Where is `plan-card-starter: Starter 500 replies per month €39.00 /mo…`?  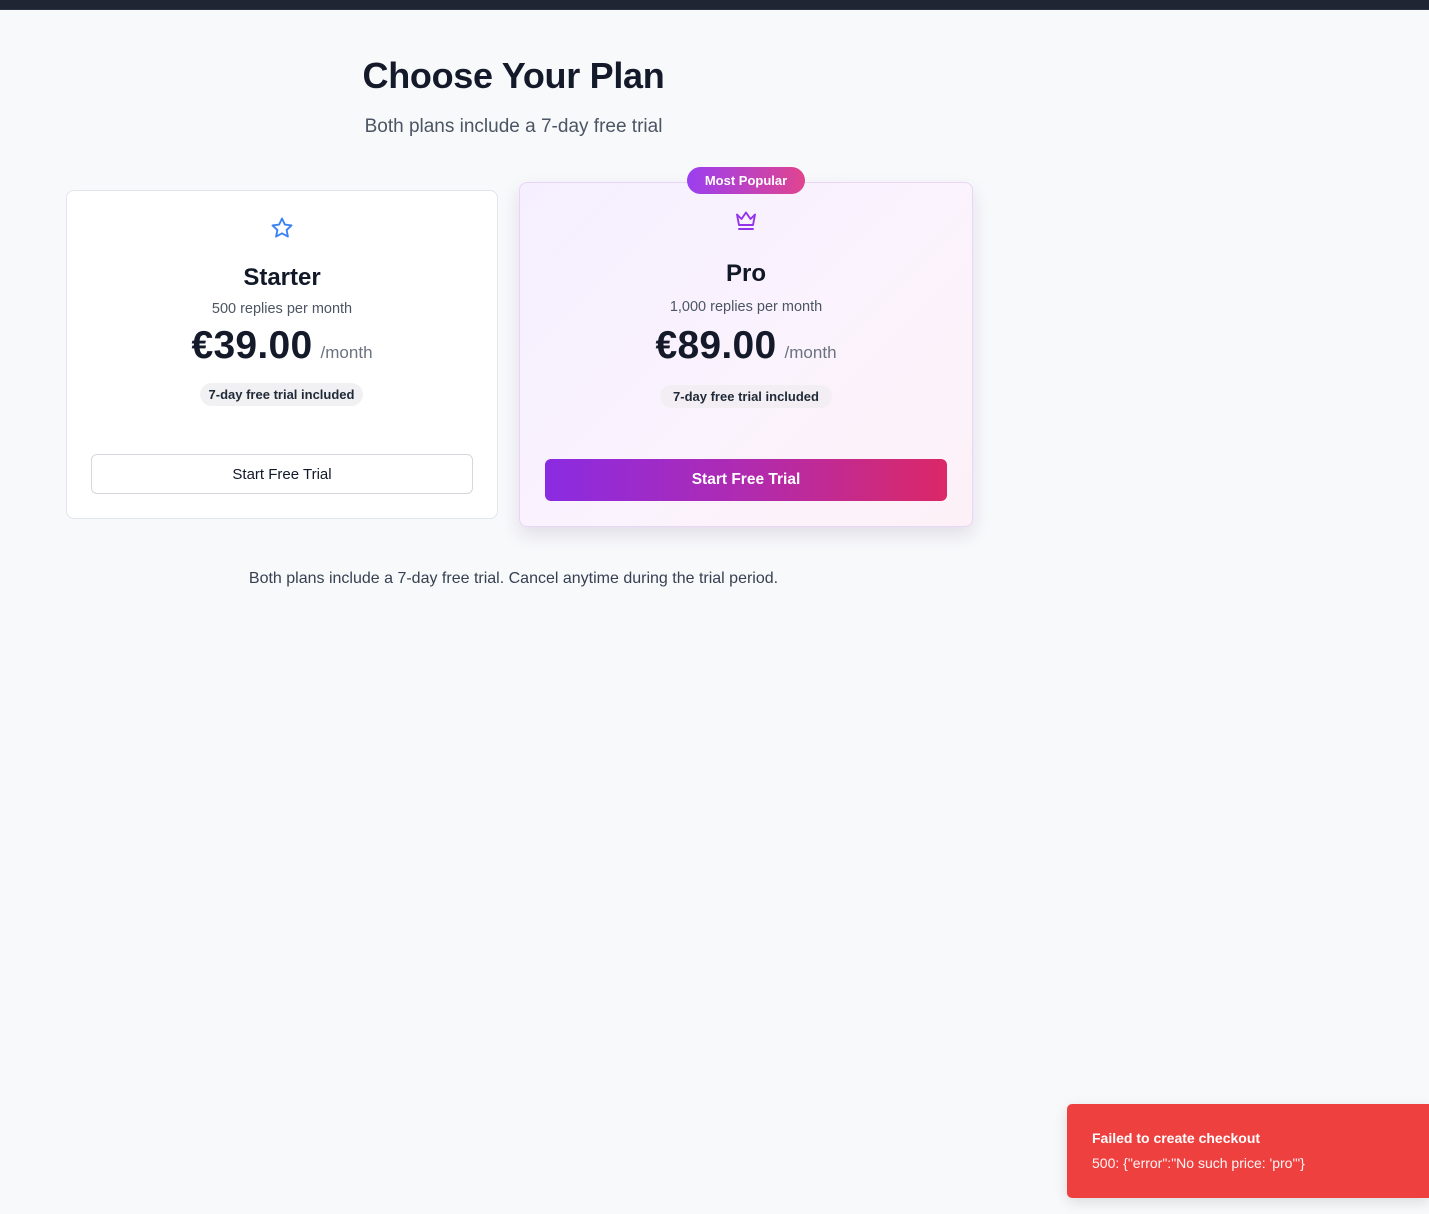 plan-card-starter: Starter 500 replies per month €39.00 /mo… is located at coordinates (282, 354).